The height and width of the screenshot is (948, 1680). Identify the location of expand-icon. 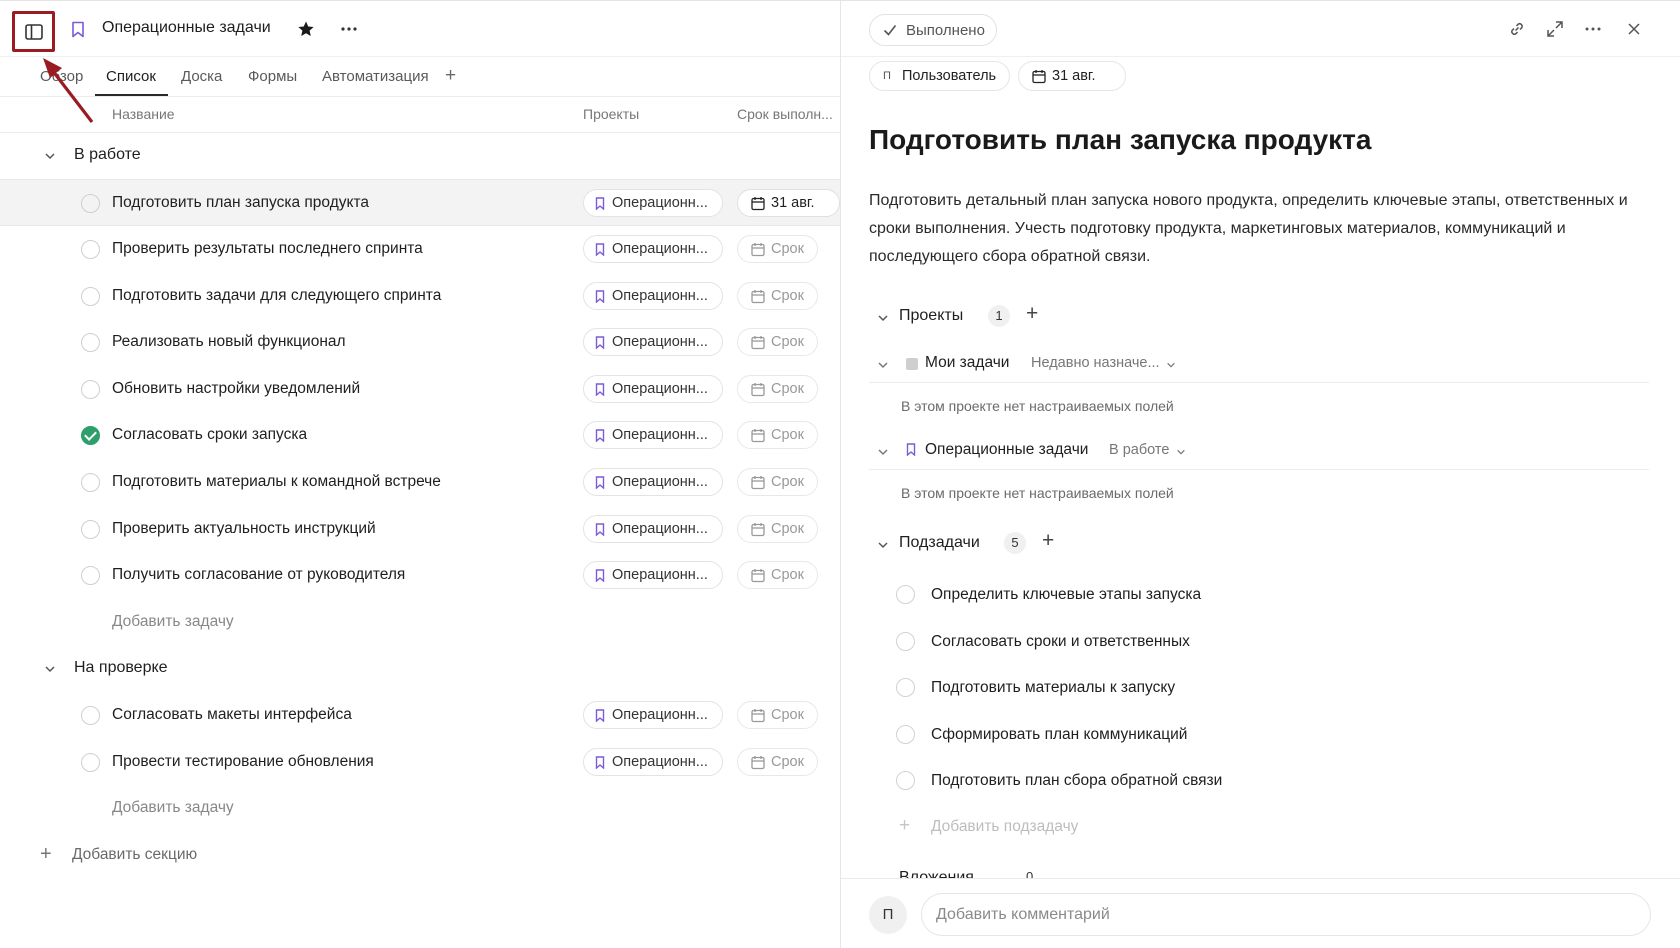
(1555, 29).